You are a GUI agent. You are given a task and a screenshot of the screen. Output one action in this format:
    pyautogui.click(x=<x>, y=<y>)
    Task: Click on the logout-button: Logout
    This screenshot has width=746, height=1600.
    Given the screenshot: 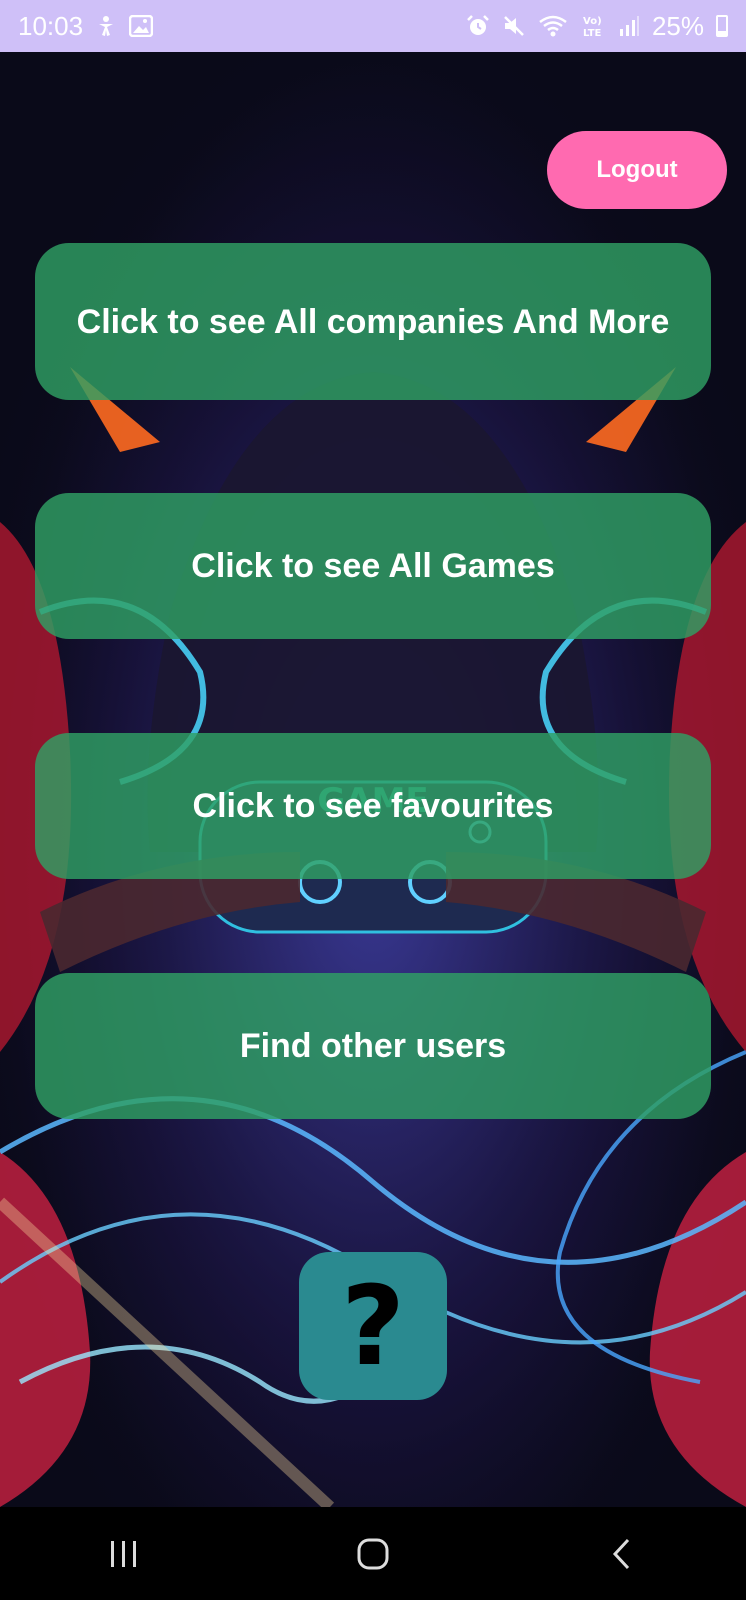 What is the action you would take?
    pyautogui.click(x=637, y=170)
    